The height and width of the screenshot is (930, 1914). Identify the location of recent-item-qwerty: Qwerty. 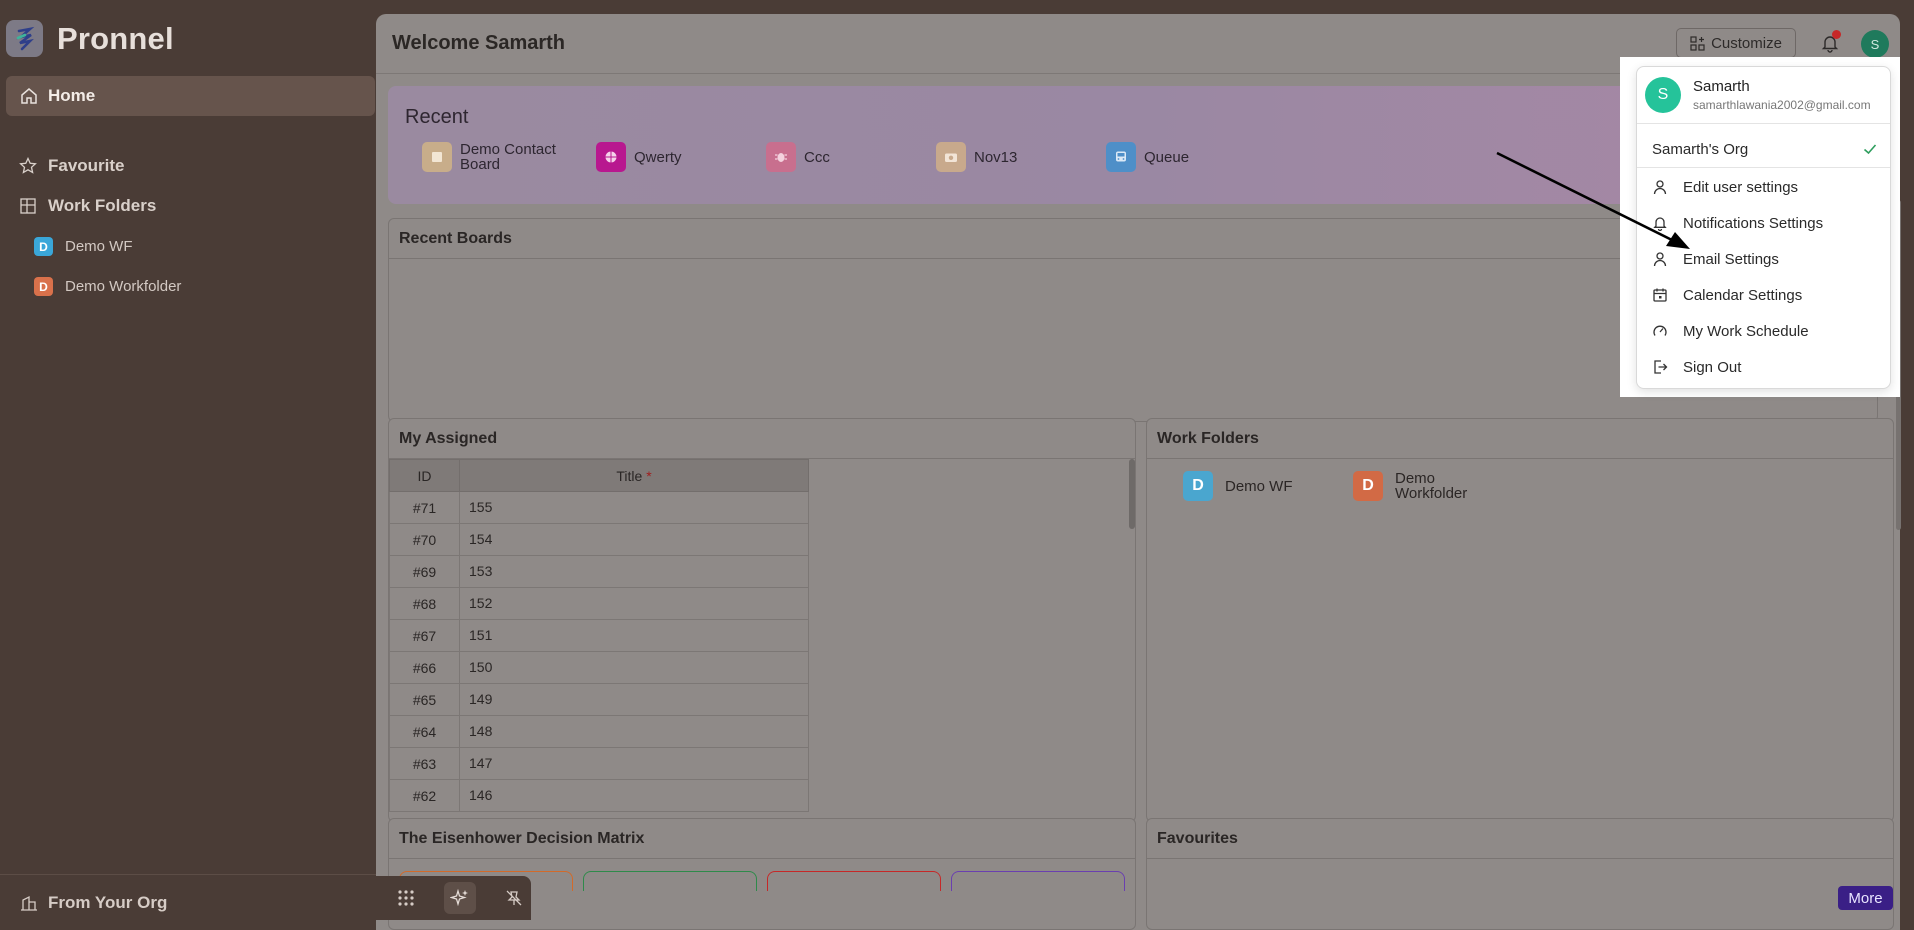
(639, 157).